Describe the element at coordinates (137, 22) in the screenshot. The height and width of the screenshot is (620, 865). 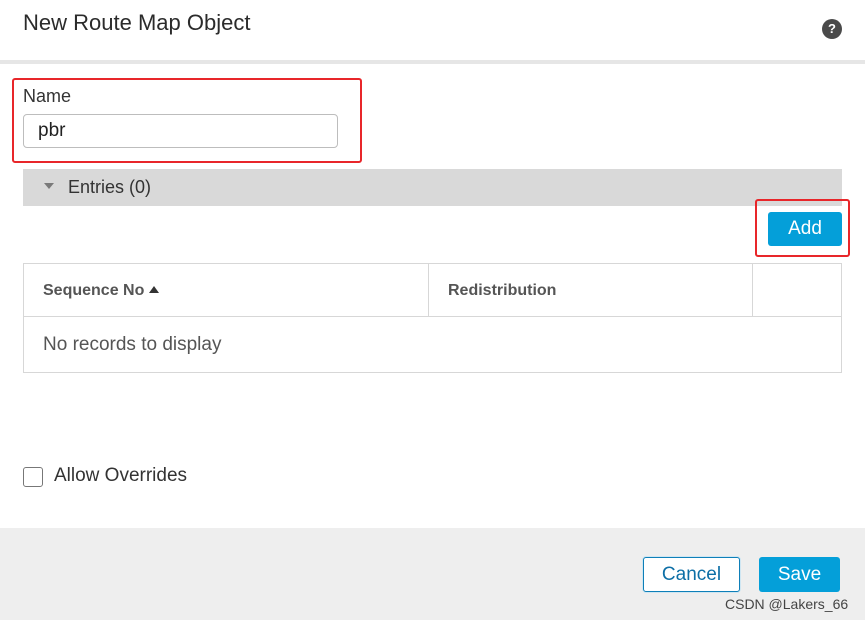
I see `dialog-title: New Route Map Object` at that location.